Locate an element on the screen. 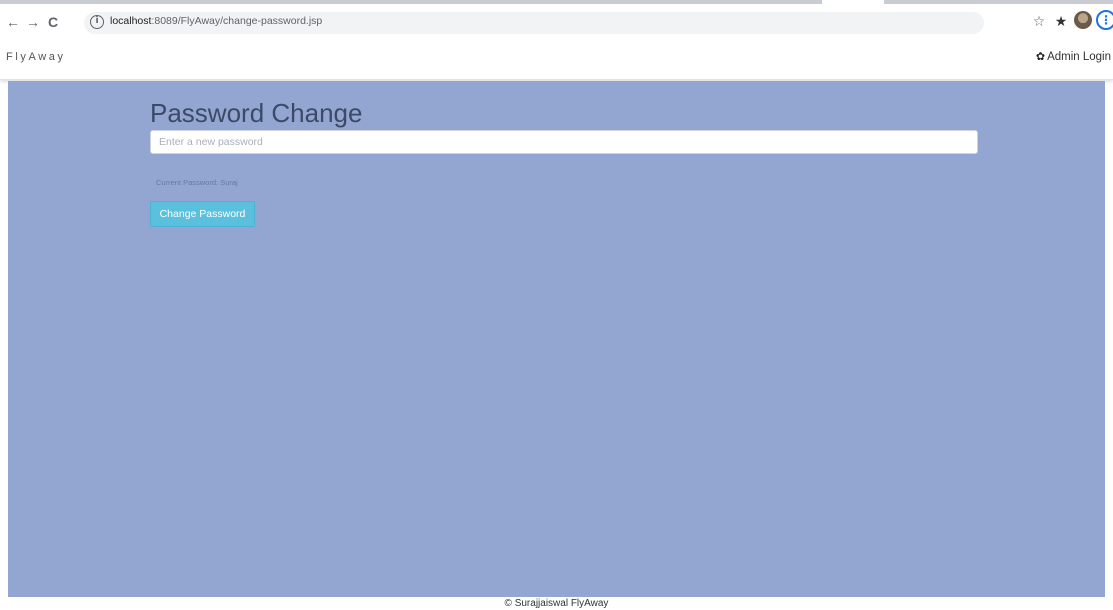  new-password-input is located at coordinates (564, 142).